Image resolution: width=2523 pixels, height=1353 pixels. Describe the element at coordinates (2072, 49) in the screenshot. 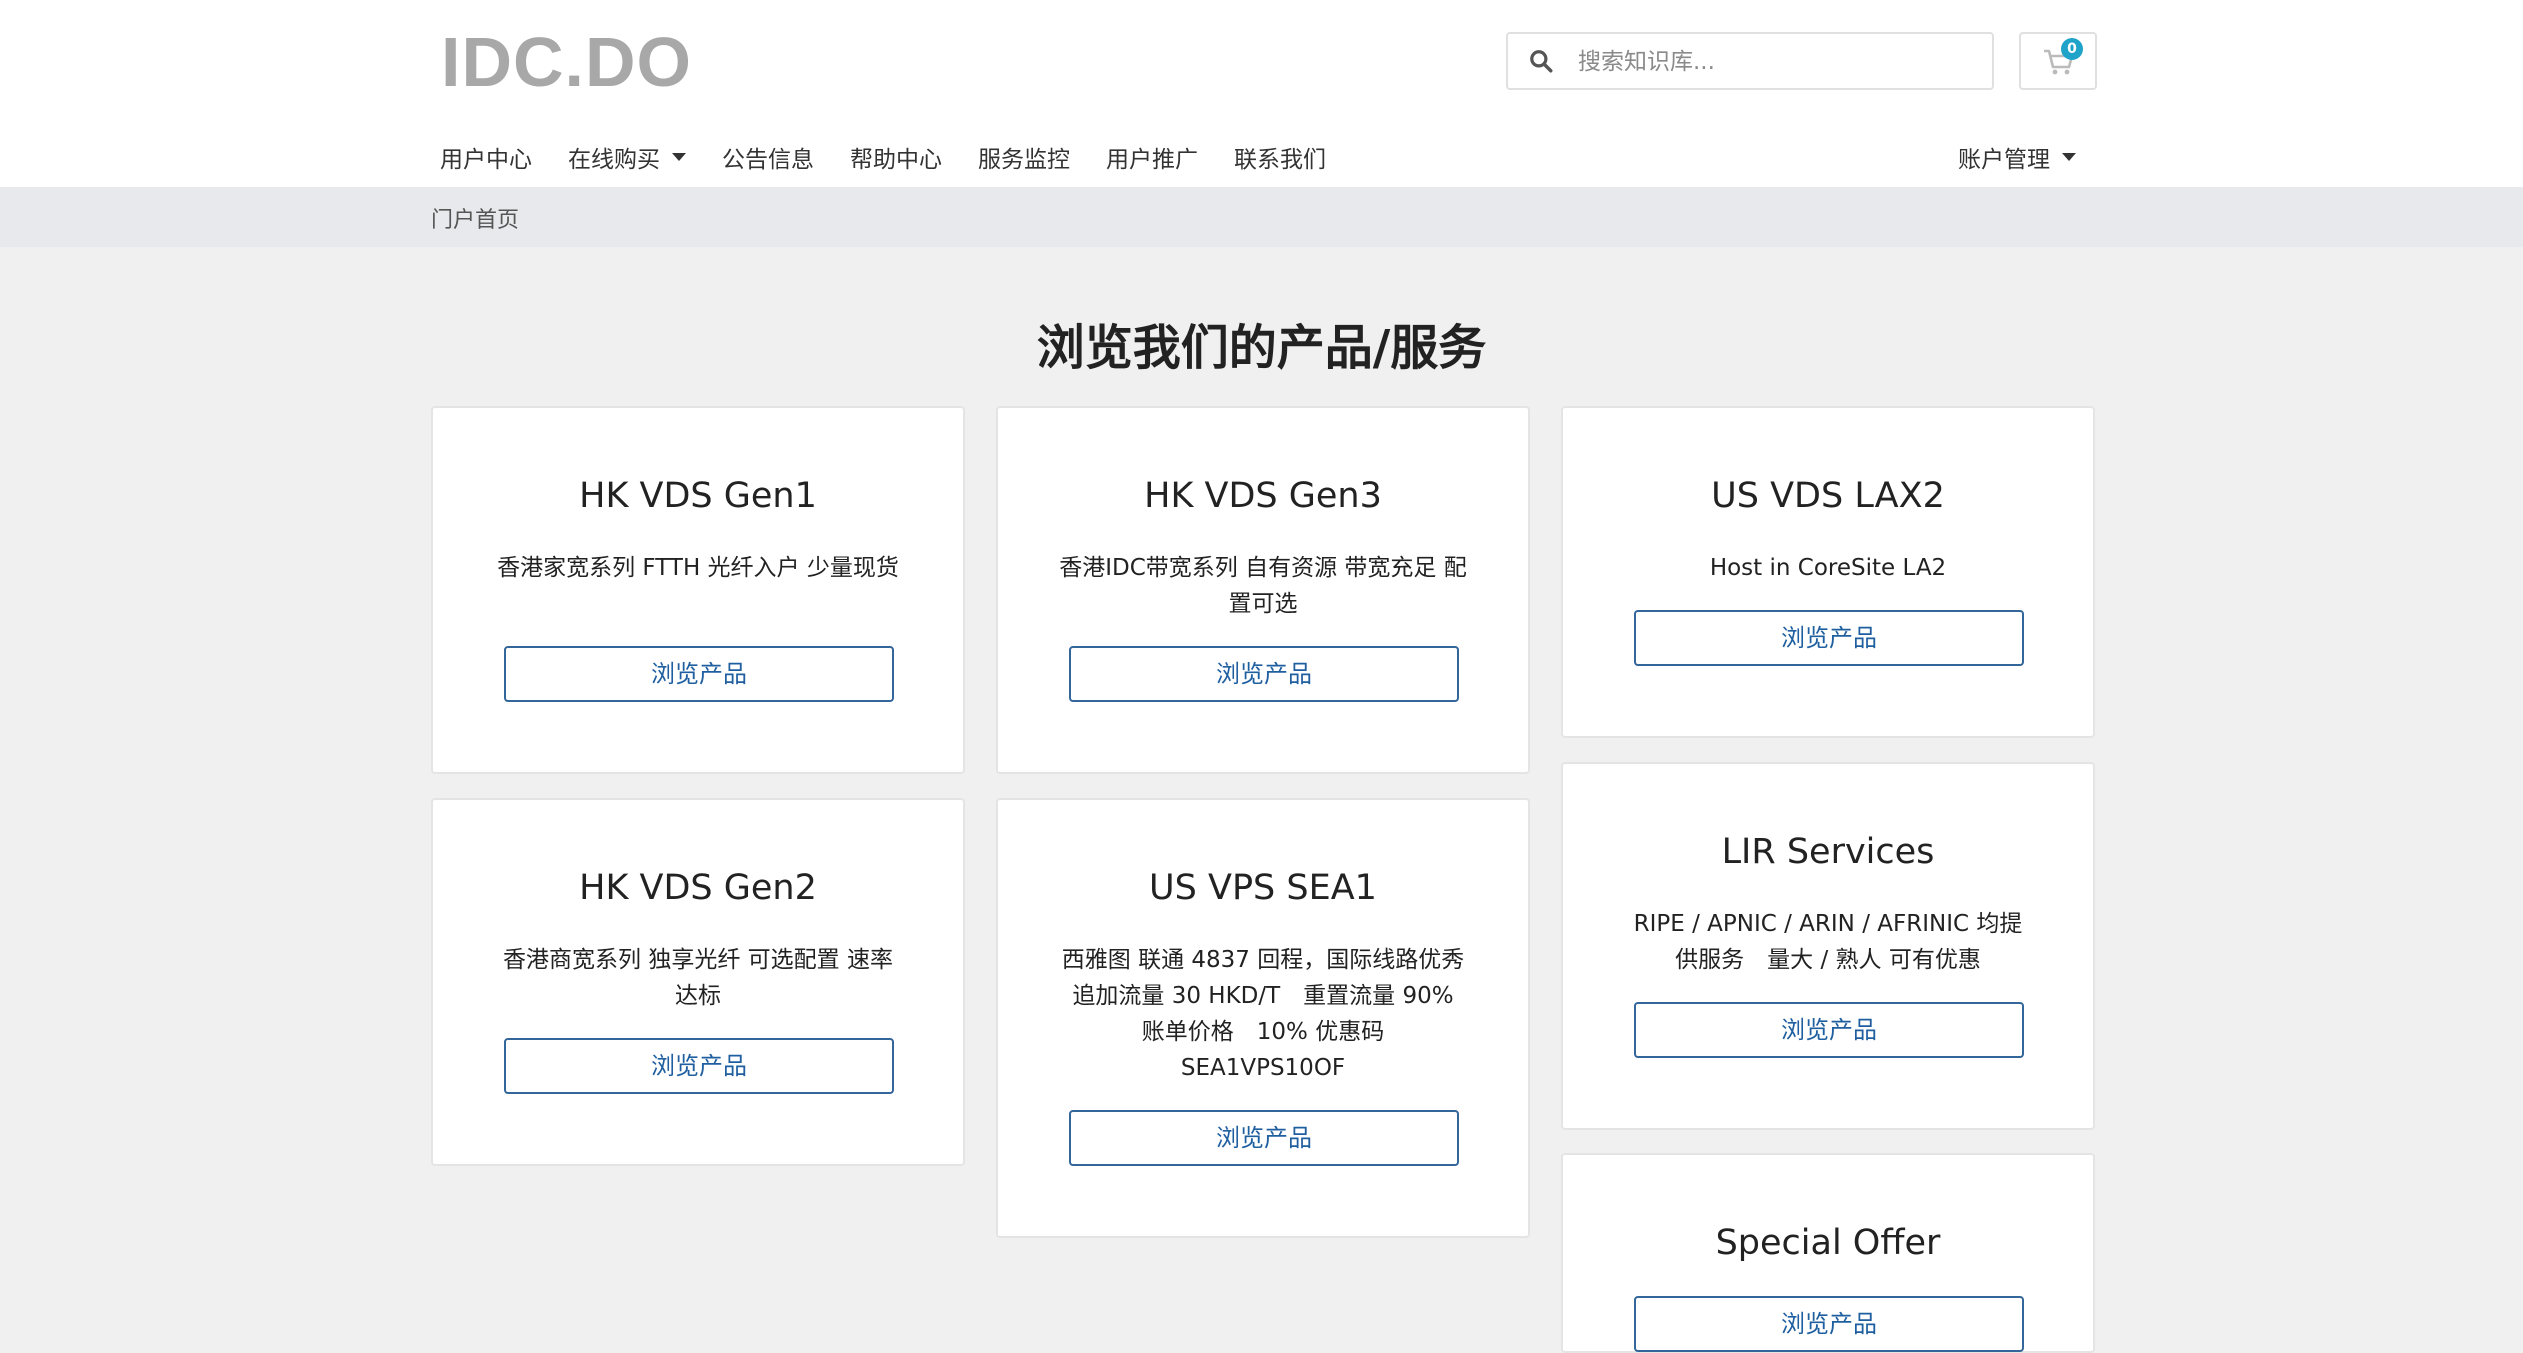

I see `cart-count-badge: 0` at that location.